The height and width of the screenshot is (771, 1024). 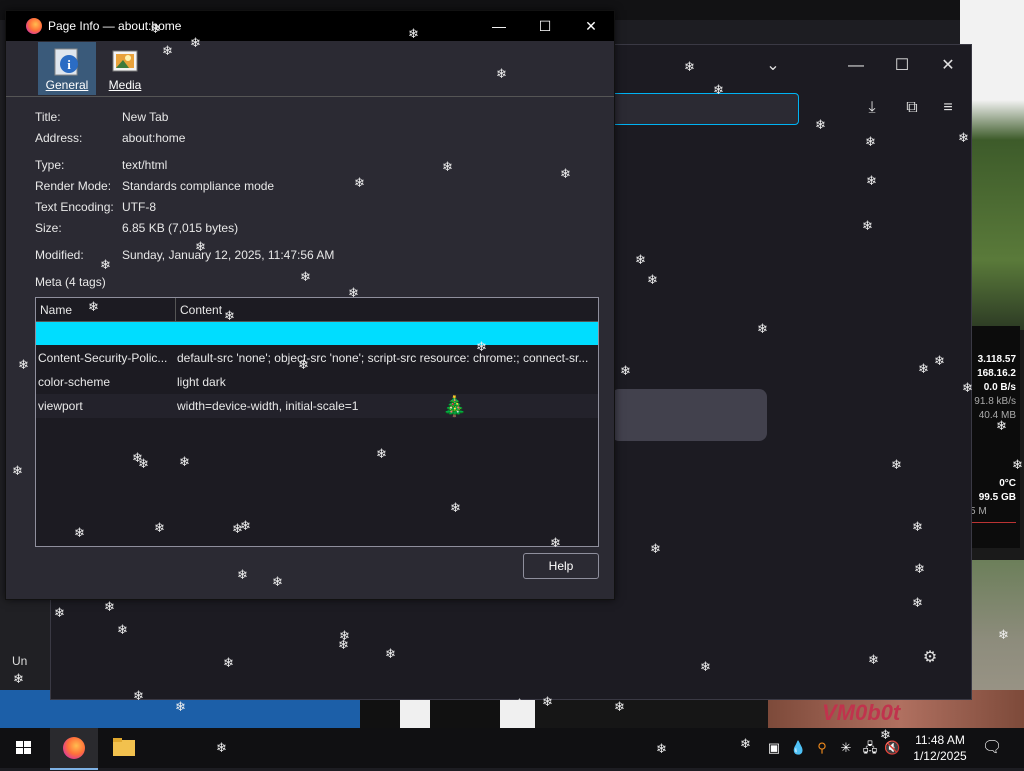 I want to click on clock-date: 1/12/2025, so click(x=940, y=756).